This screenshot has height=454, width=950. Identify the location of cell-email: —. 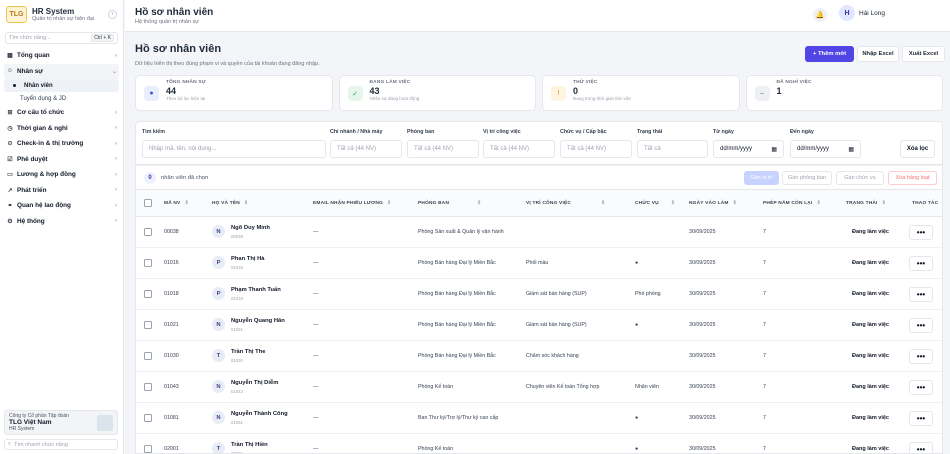
(316, 263).